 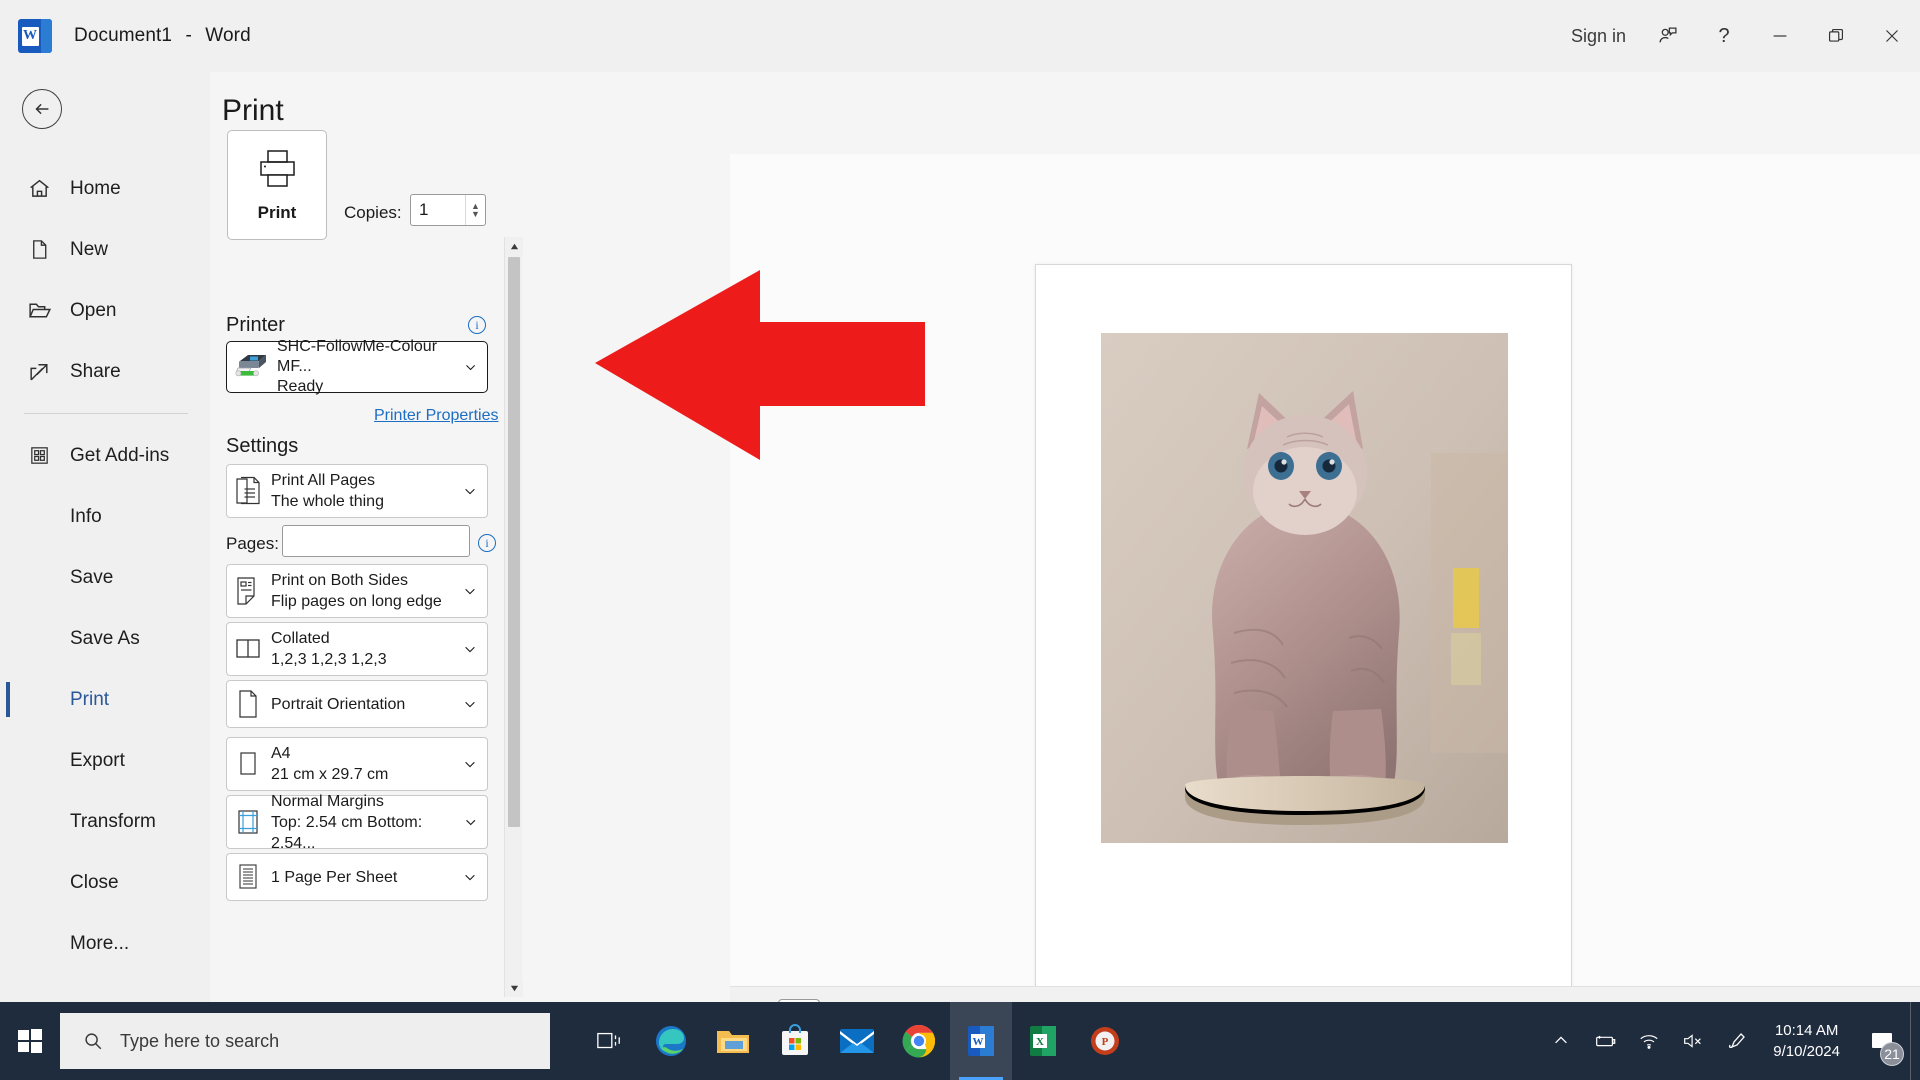 I want to click on setting-texts: Portrait Orientation, so click(x=338, y=704).